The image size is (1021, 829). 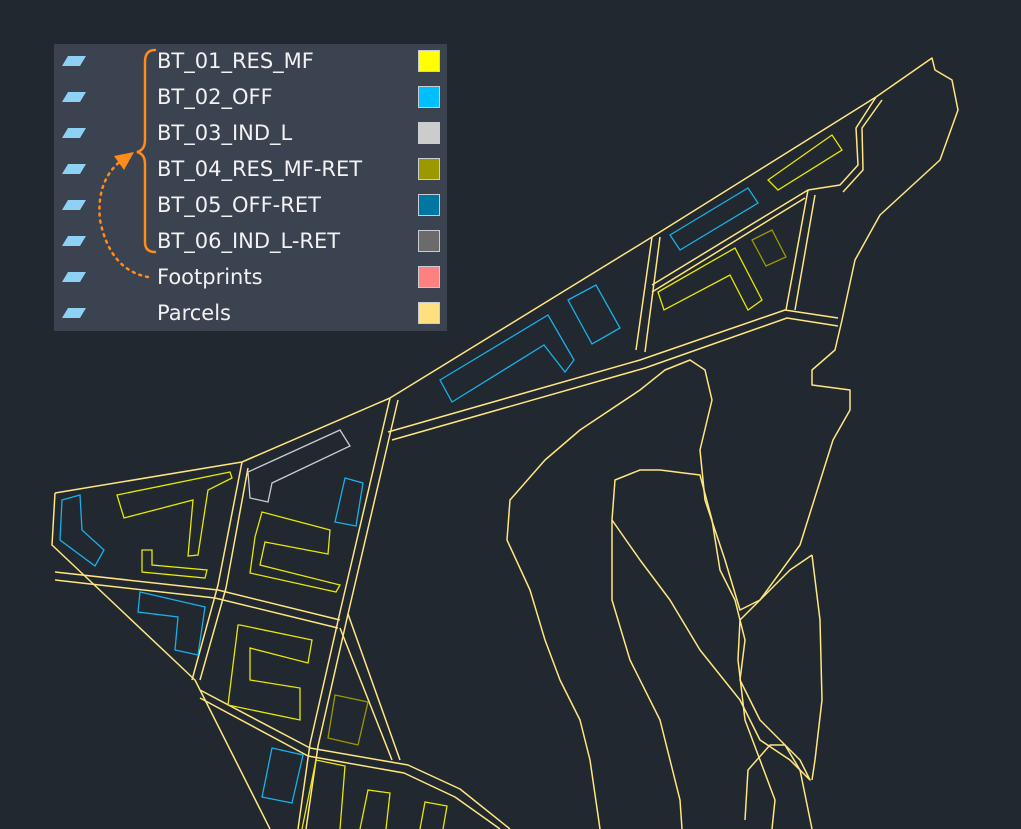 What do you see at coordinates (194, 313) in the screenshot?
I see `layer-name: Parcels` at bounding box center [194, 313].